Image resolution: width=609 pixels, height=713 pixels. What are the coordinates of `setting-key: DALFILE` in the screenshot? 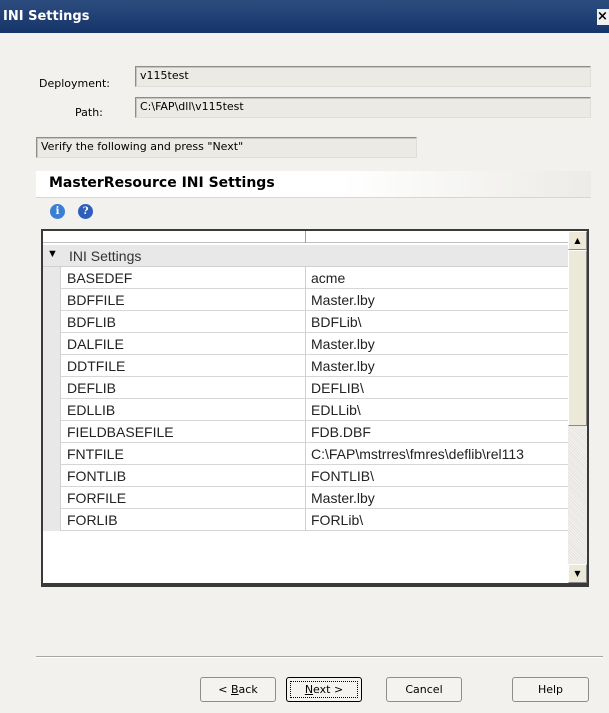 It's located at (95, 344).